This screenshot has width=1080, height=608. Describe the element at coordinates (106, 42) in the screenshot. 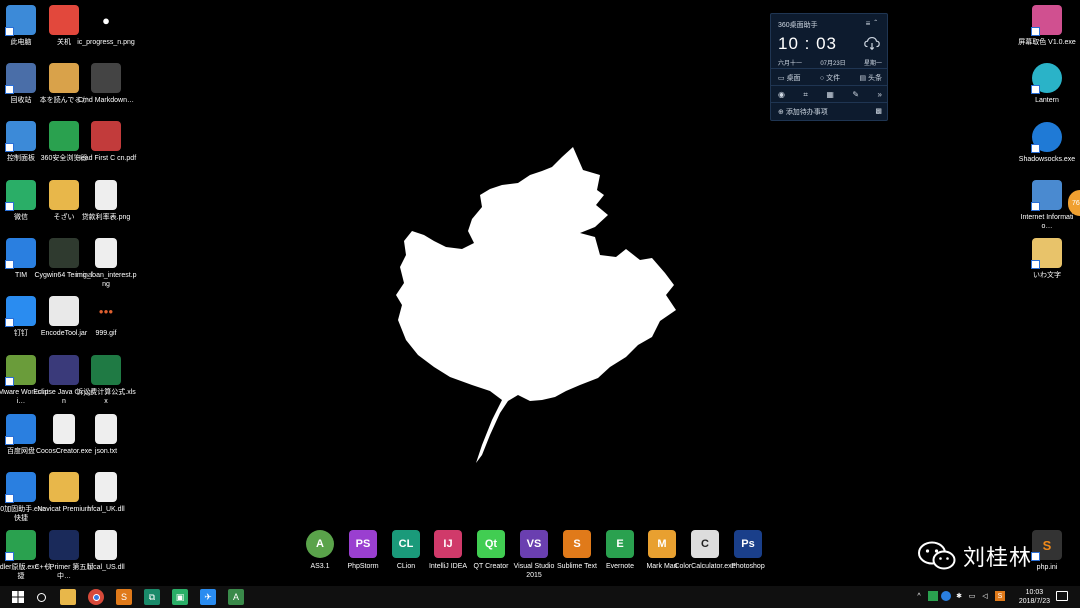

I see `desktop-icon-label: ic_progress_n.png` at that location.